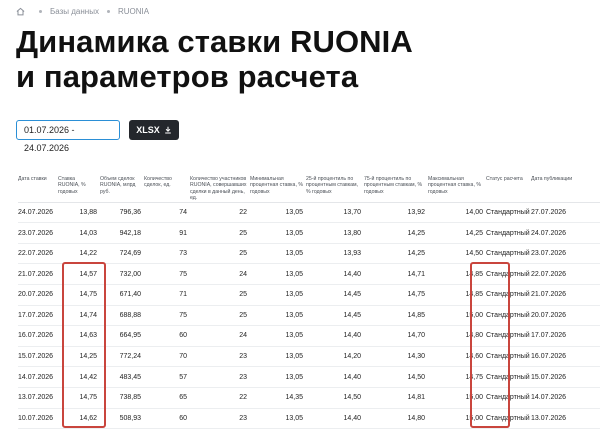  I want to click on table-cell: 483,45, so click(122, 377).